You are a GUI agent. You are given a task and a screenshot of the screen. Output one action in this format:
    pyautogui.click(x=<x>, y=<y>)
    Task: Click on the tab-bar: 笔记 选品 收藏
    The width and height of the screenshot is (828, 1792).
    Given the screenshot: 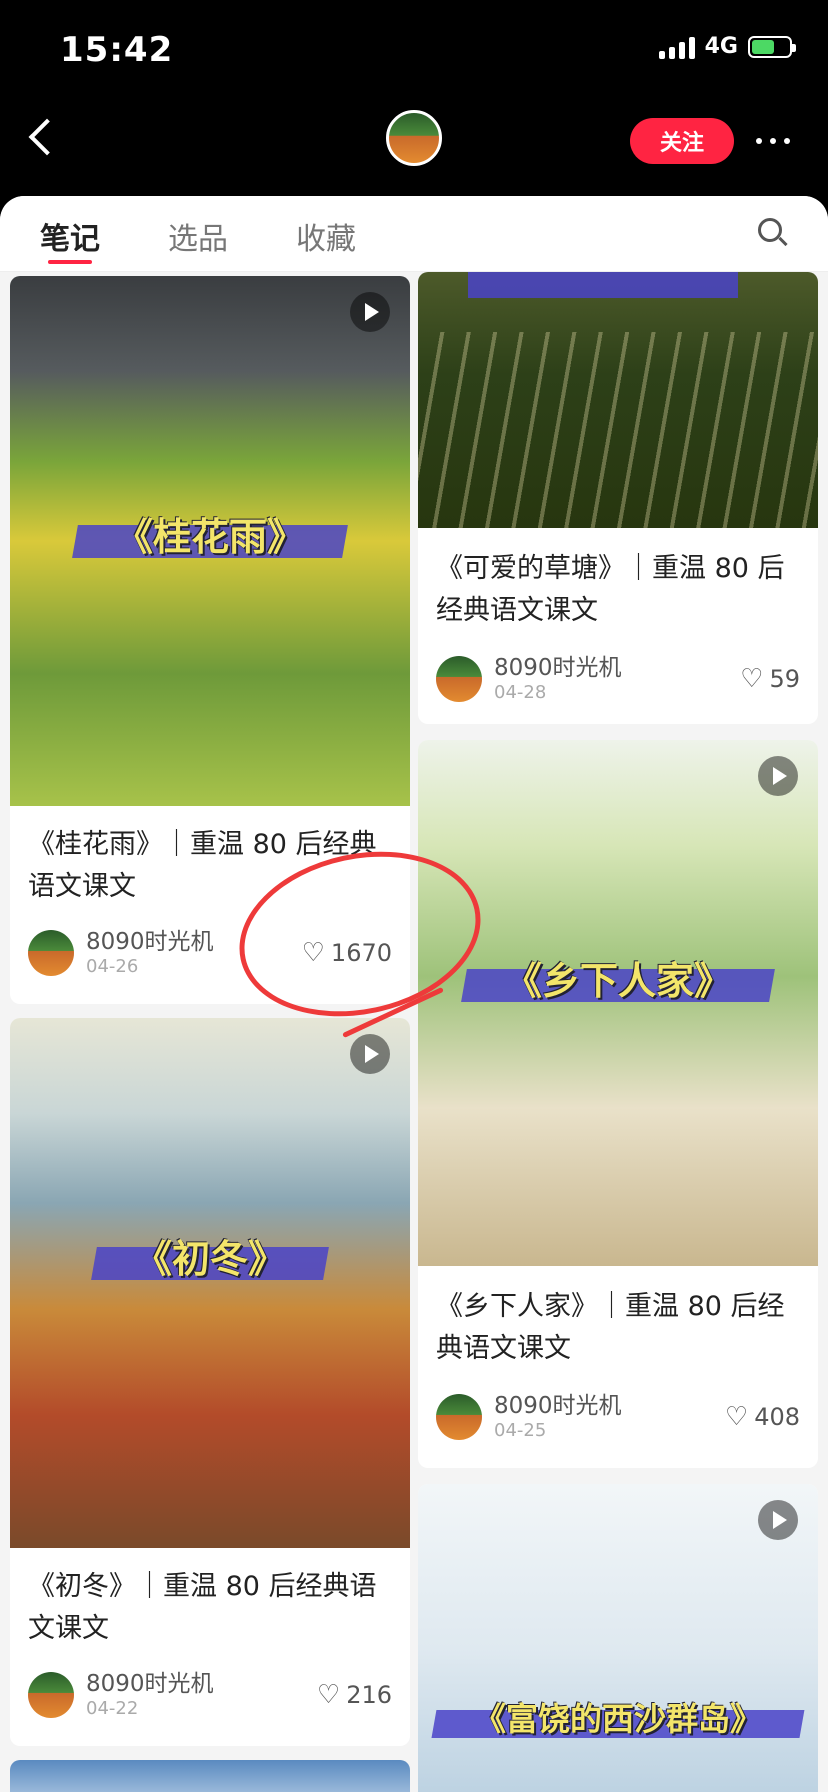 What is the action you would take?
    pyautogui.click(x=414, y=234)
    